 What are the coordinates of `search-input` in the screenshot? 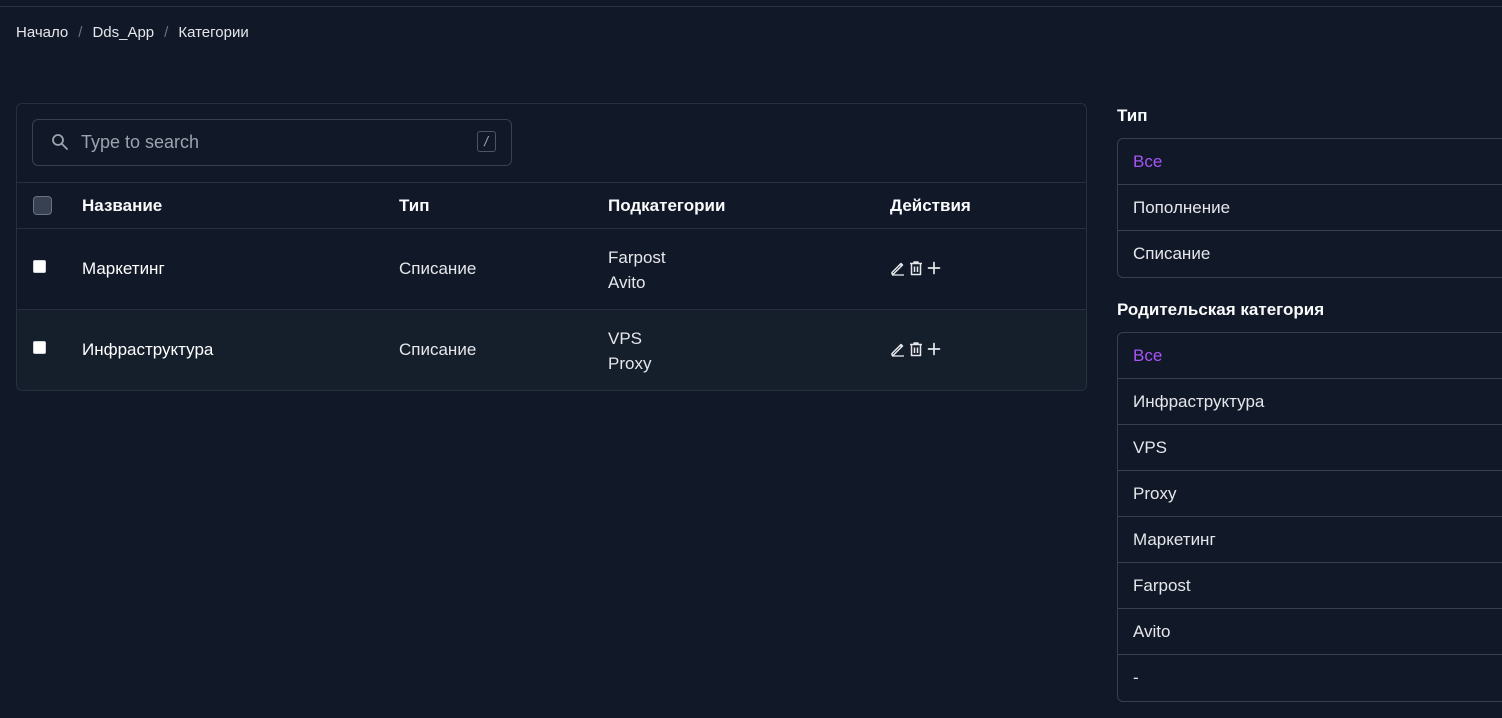 It's located at (271, 142).